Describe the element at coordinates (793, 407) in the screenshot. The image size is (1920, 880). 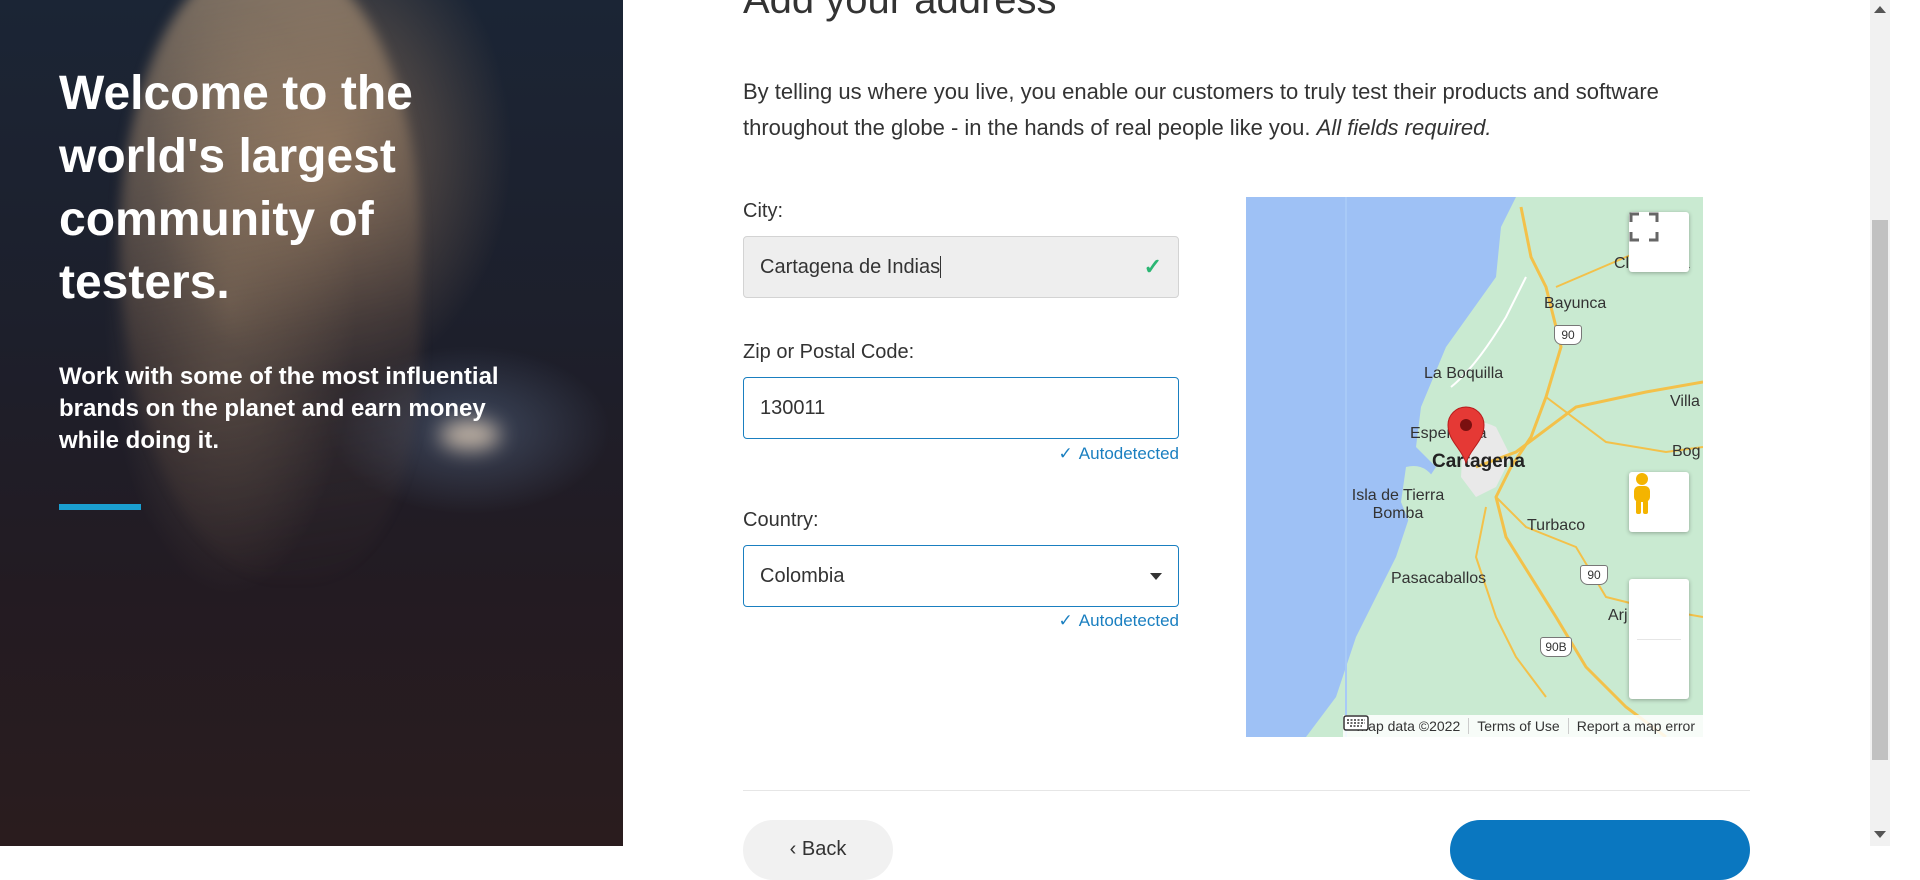
I see `zip-value: 130011` at that location.